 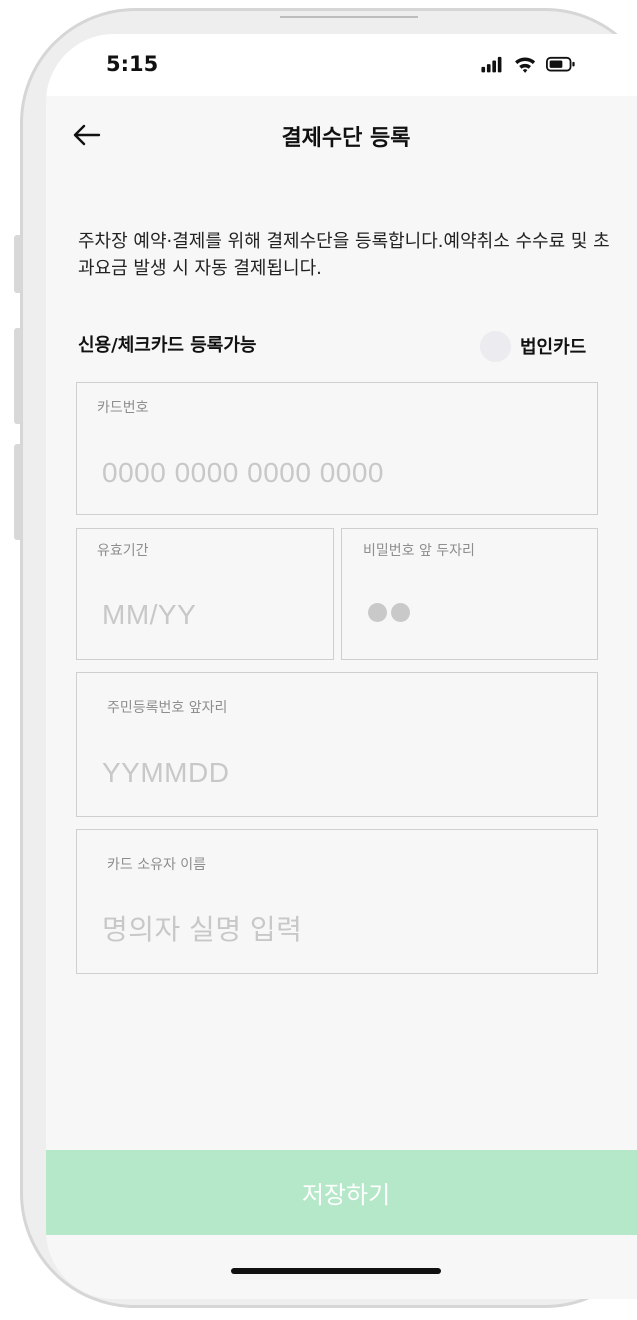 What do you see at coordinates (167, 708) in the screenshot?
I see `birth-date-label: 주민등록번호 앞자리` at bounding box center [167, 708].